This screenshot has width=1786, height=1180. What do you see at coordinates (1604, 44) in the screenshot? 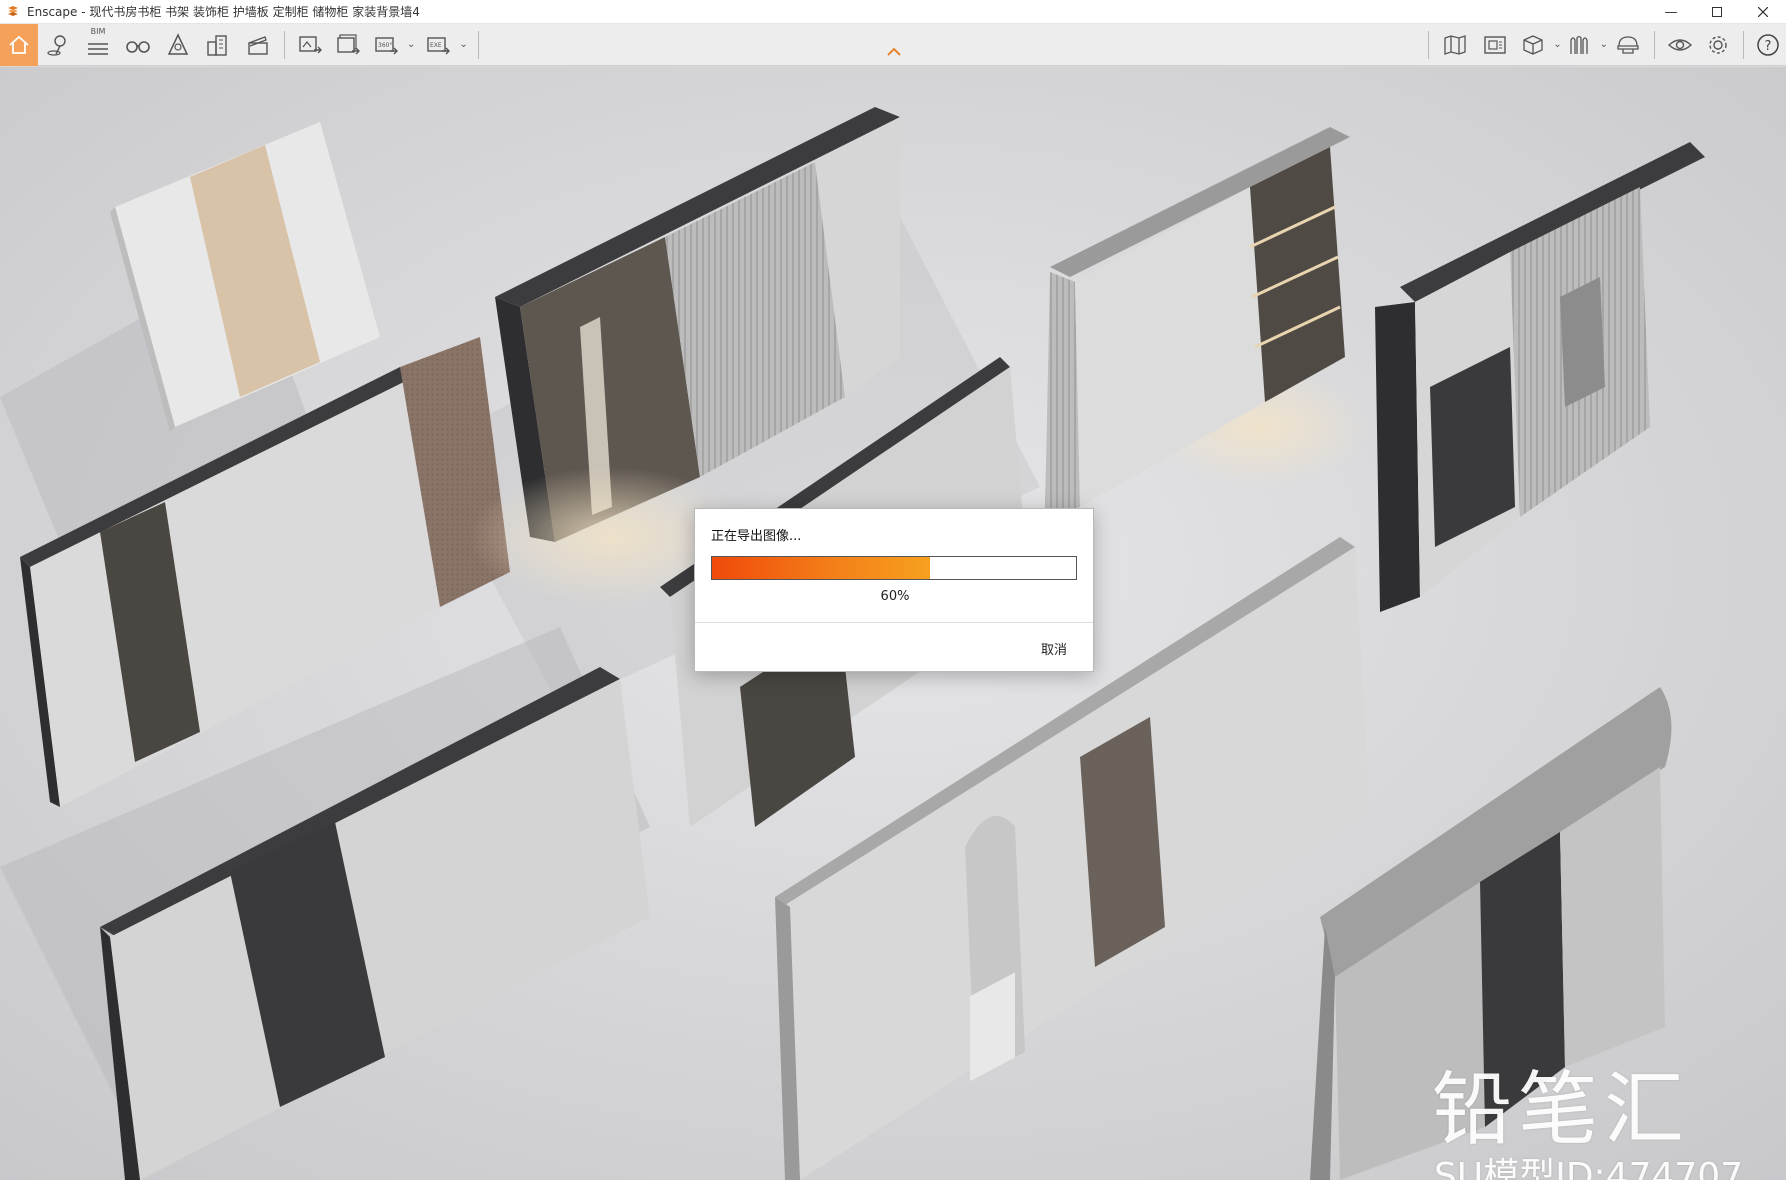
I see `library-dropdown-chevron-icon: ⌄` at bounding box center [1604, 44].